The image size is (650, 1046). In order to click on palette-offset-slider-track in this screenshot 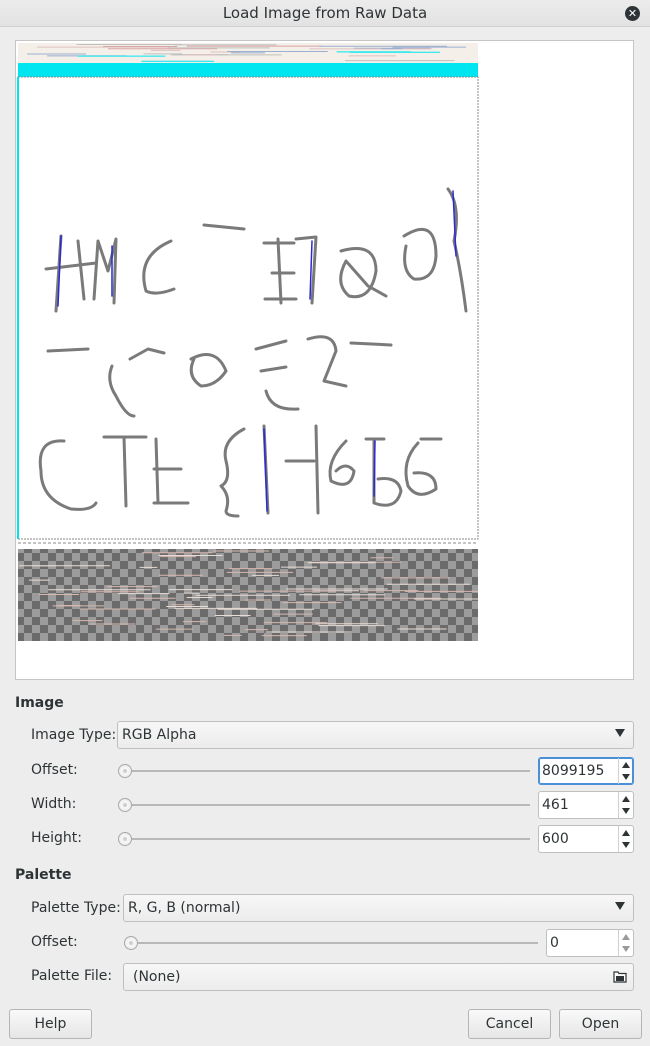, I will do `click(332, 943)`.